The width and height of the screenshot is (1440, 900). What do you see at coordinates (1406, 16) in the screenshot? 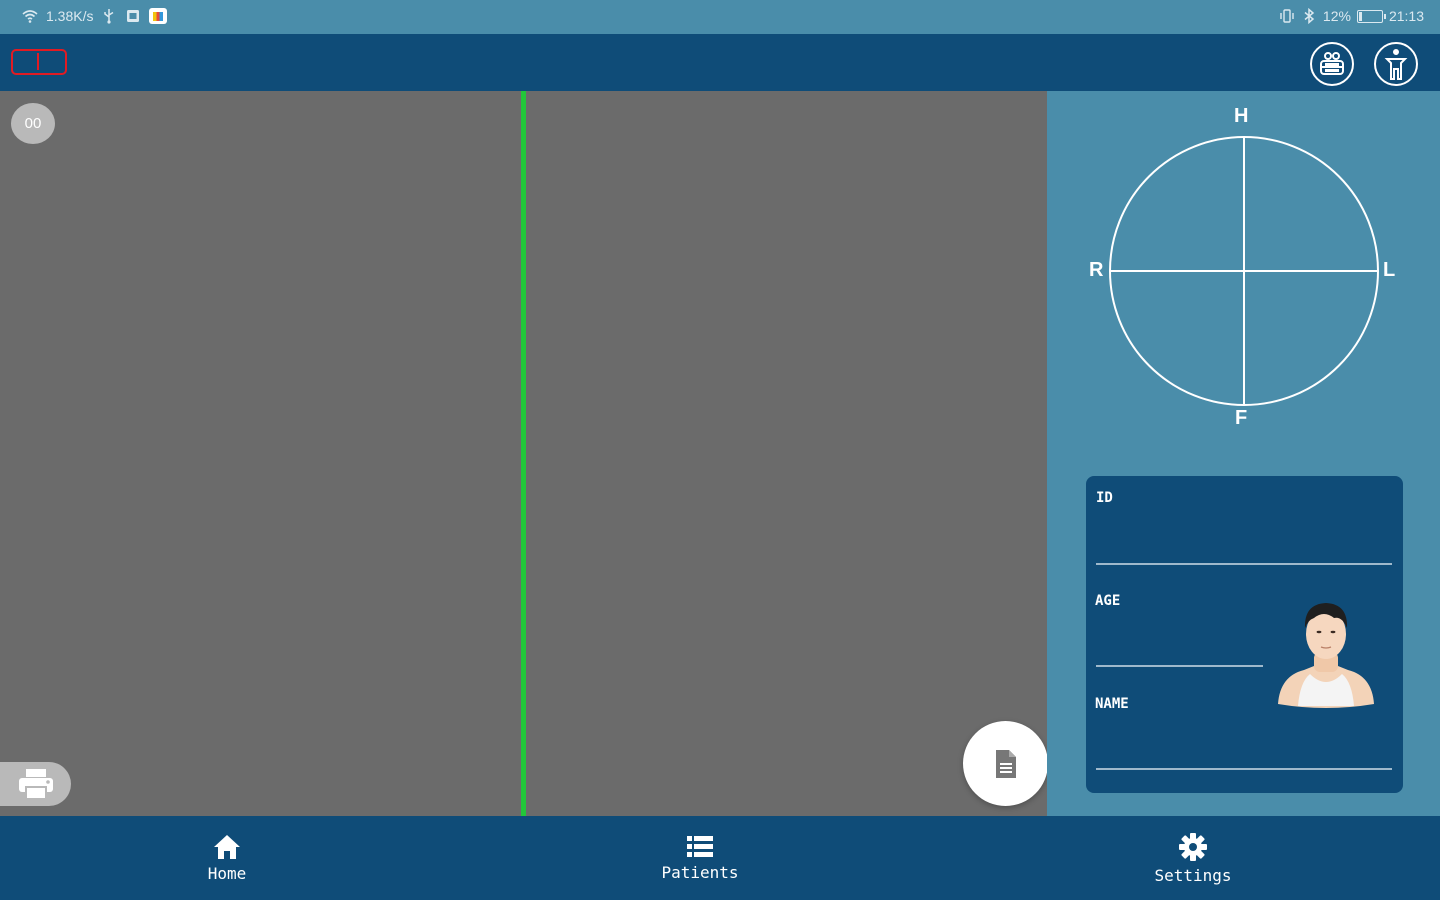
I see `clock: 21:13` at bounding box center [1406, 16].